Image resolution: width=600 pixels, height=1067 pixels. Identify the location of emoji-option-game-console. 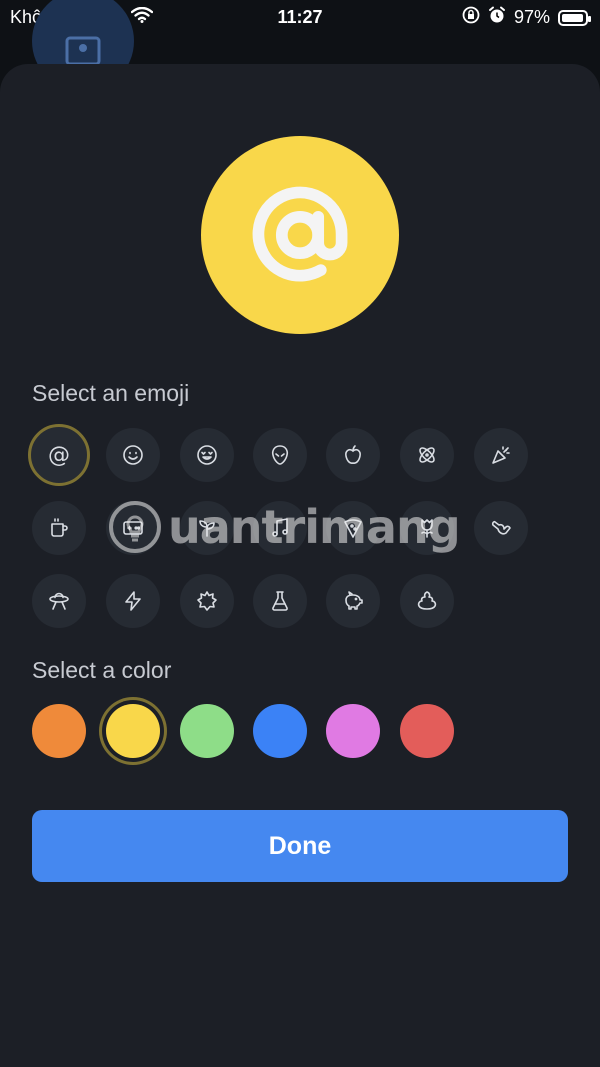
(133, 528).